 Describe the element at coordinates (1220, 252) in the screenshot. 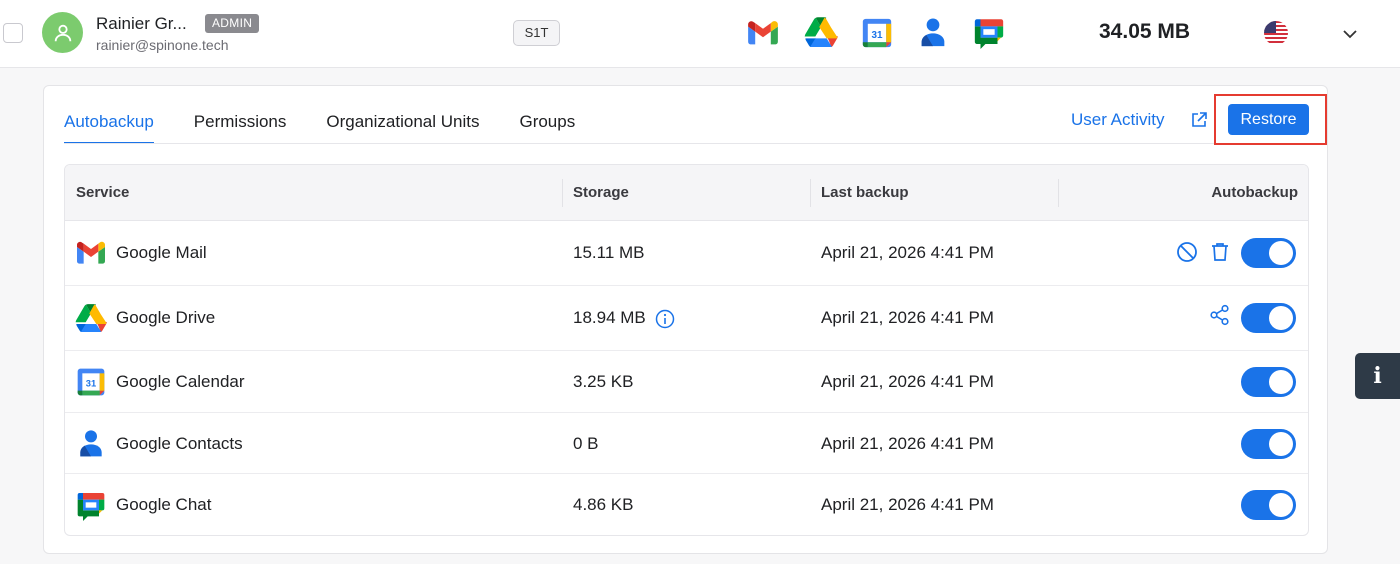

I see `trash-icon` at that location.